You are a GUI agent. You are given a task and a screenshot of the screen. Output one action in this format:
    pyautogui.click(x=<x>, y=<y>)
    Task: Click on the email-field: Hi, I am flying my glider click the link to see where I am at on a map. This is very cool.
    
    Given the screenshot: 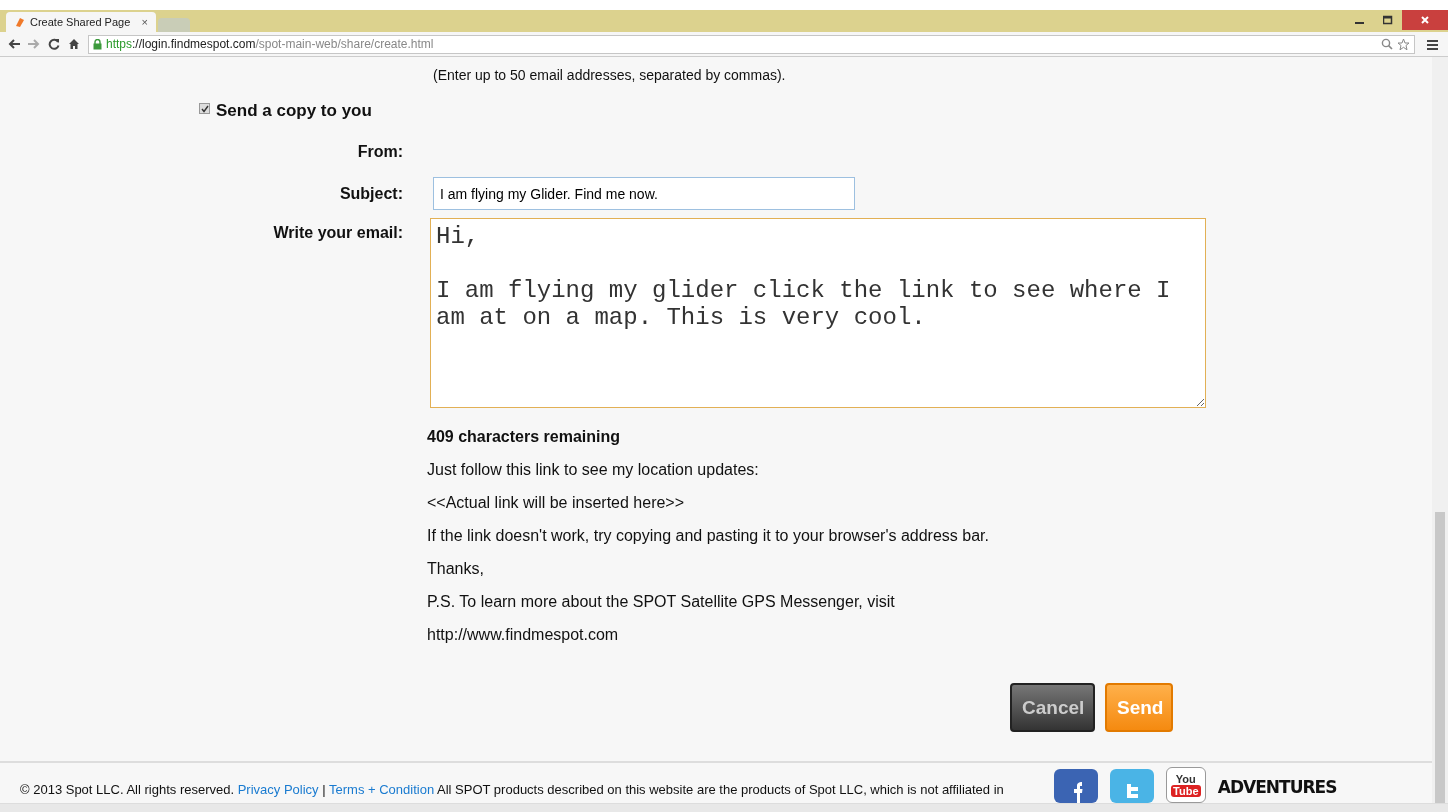 What is the action you would take?
    pyautogui.click(x=818, y=313)
    